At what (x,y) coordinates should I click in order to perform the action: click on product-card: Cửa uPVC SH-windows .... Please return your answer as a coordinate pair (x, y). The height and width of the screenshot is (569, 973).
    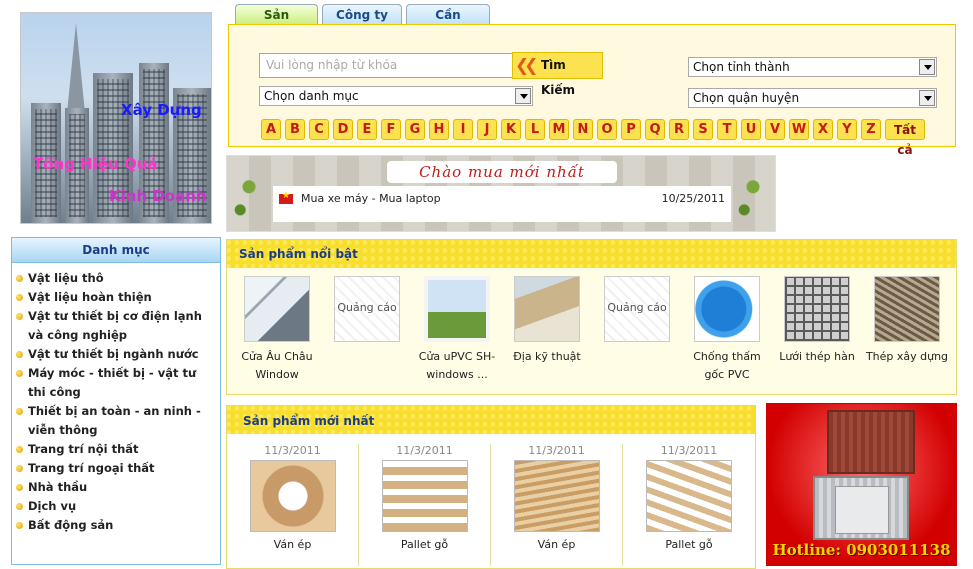
    Looking at the image, I should click on (457, 330).